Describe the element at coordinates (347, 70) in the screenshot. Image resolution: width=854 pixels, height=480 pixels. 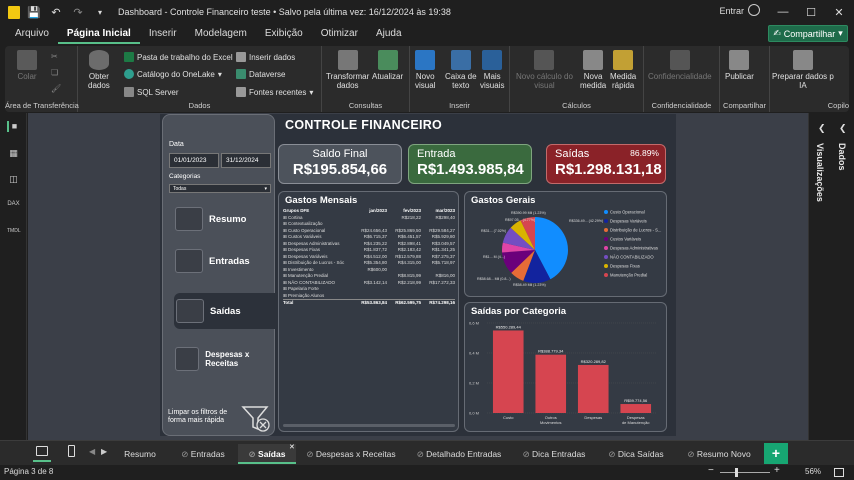
I see `transform-data-button: Transformar dados` at that location.